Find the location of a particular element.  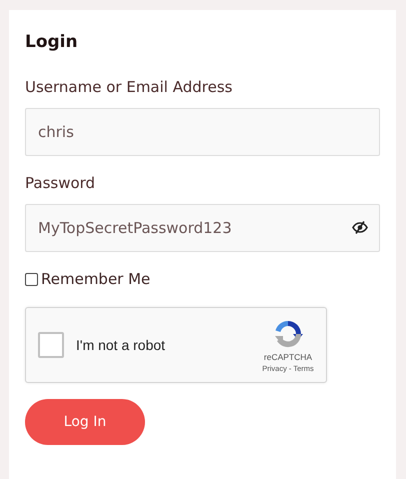

username-field: chris is located at coordinates (202, 132).